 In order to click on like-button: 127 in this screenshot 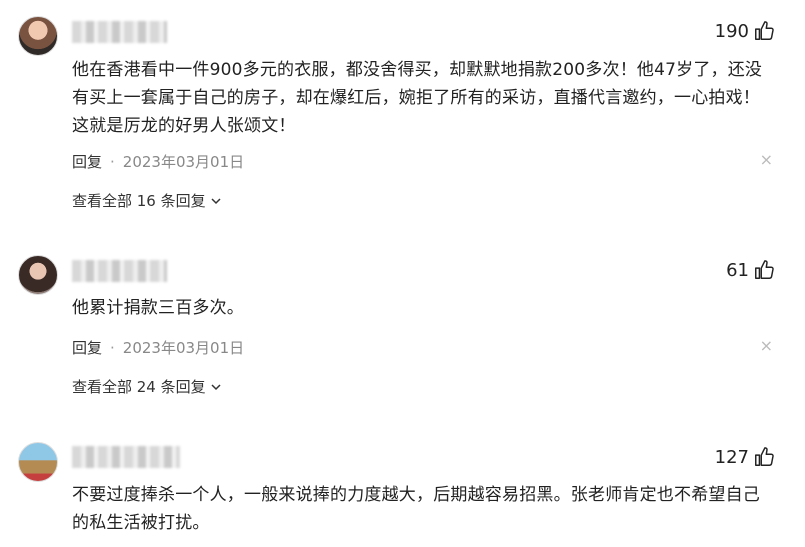, I will do `click(745, 457)`.